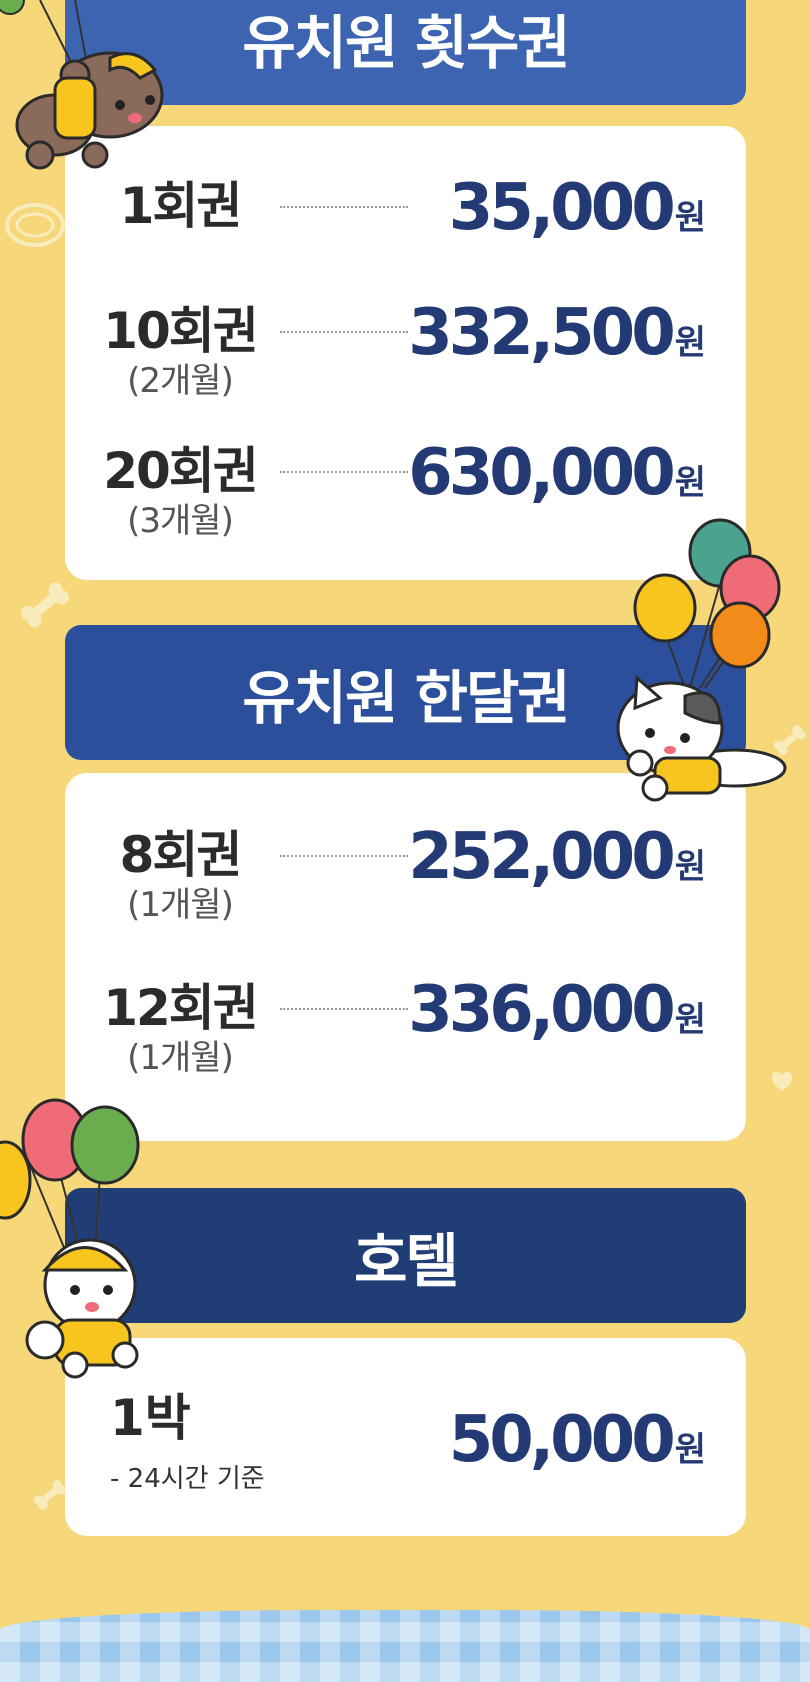  What do you see at coordinates (405, 1646) in the screenshot?
I see `bottom-pattern-strip` at bounding box center [405, 1646].